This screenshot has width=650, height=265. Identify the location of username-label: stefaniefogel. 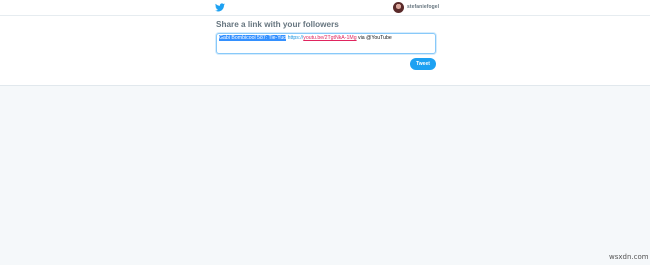
(423, 7).